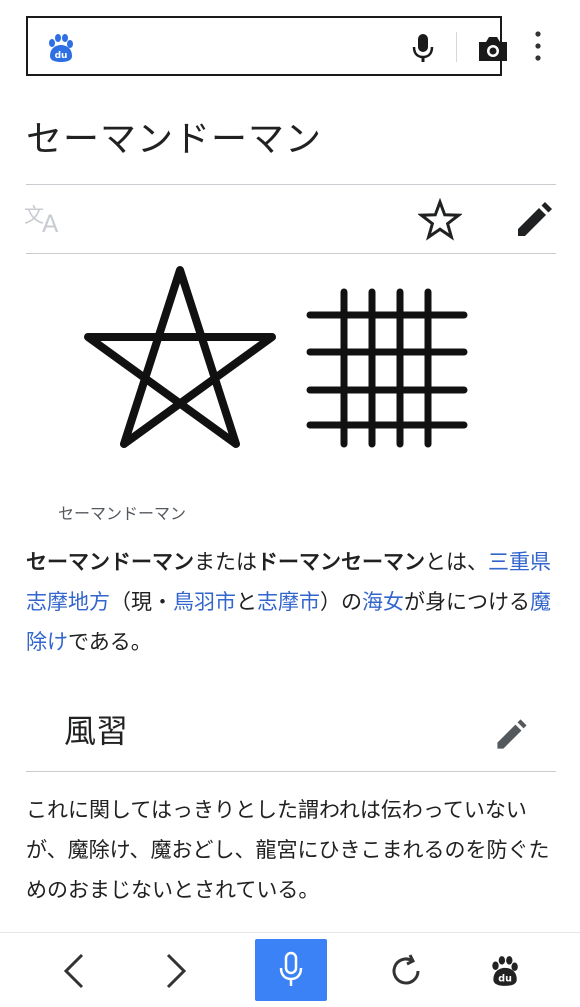 The width and height of the screenshot is (580, 1007). I want to click on baidu-paw-icon: du, so click(505, 971).